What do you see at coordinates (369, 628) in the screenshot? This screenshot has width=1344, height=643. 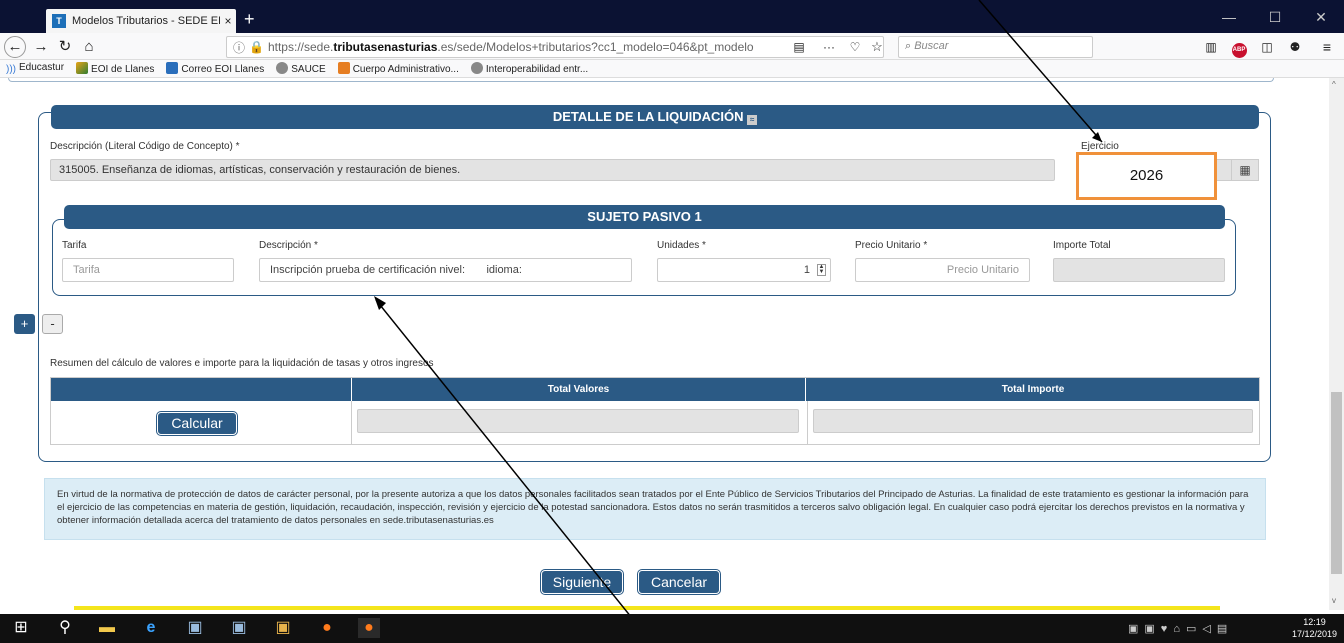 I see `firefox-active-icon: ●` at bounding box center [369, 628].